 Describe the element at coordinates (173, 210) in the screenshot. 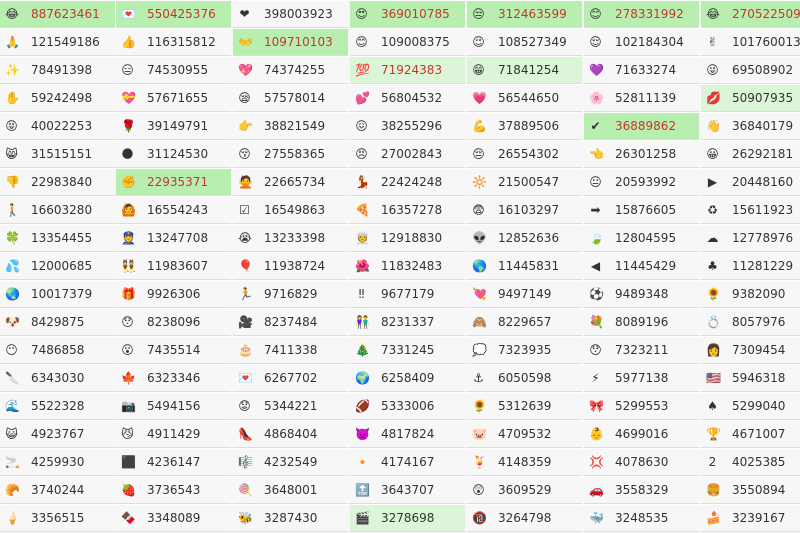

I see `emoji-cell: 🙆 16554243` at that location.